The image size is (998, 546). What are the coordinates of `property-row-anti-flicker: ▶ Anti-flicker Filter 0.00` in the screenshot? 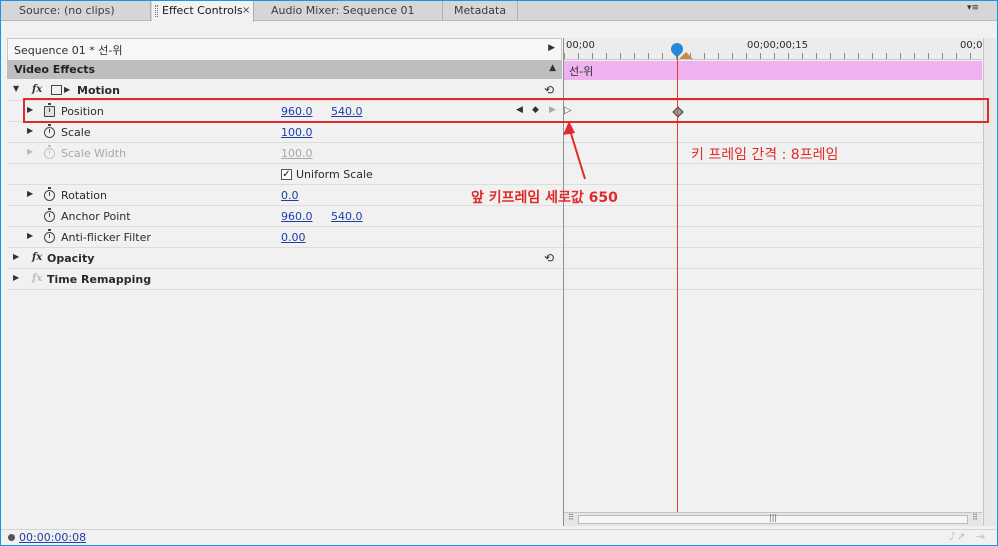 It's located at (284, 237).